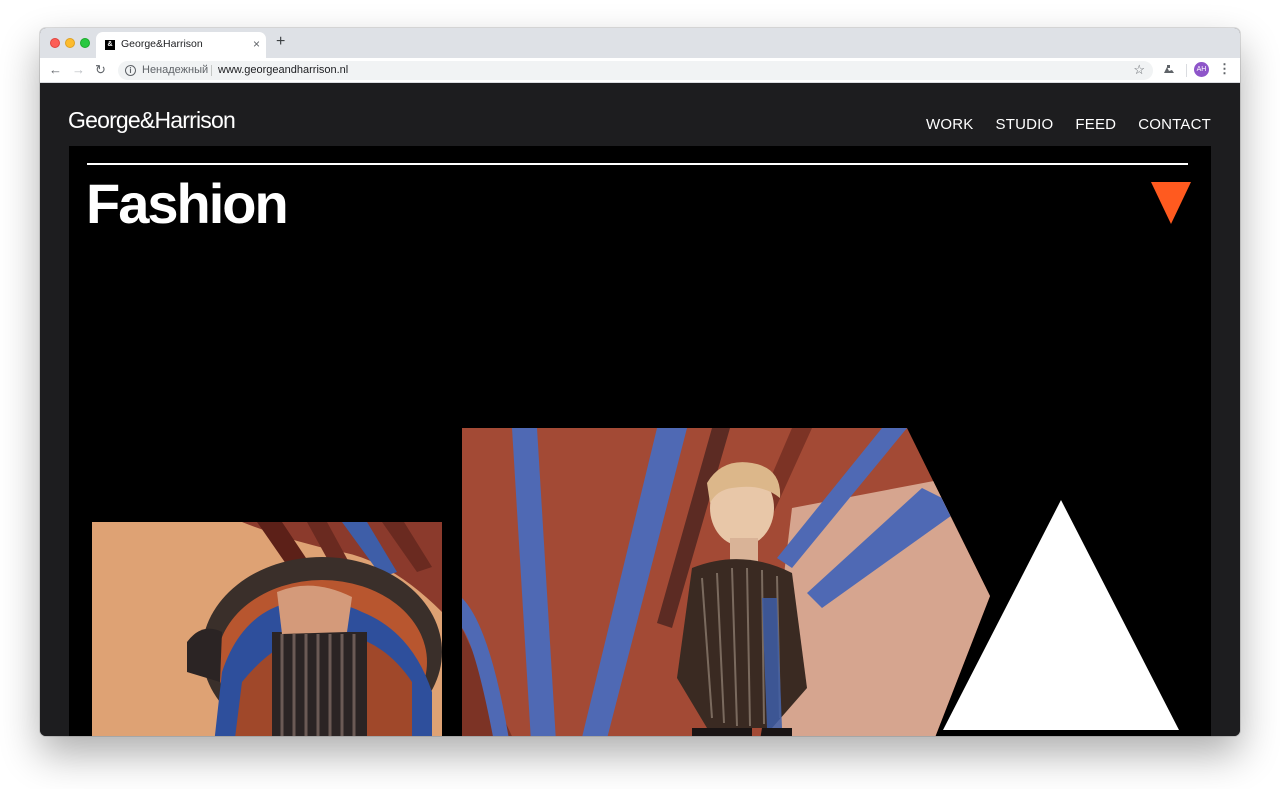  I want to click on toolbar-divider, so click(1186, 70).